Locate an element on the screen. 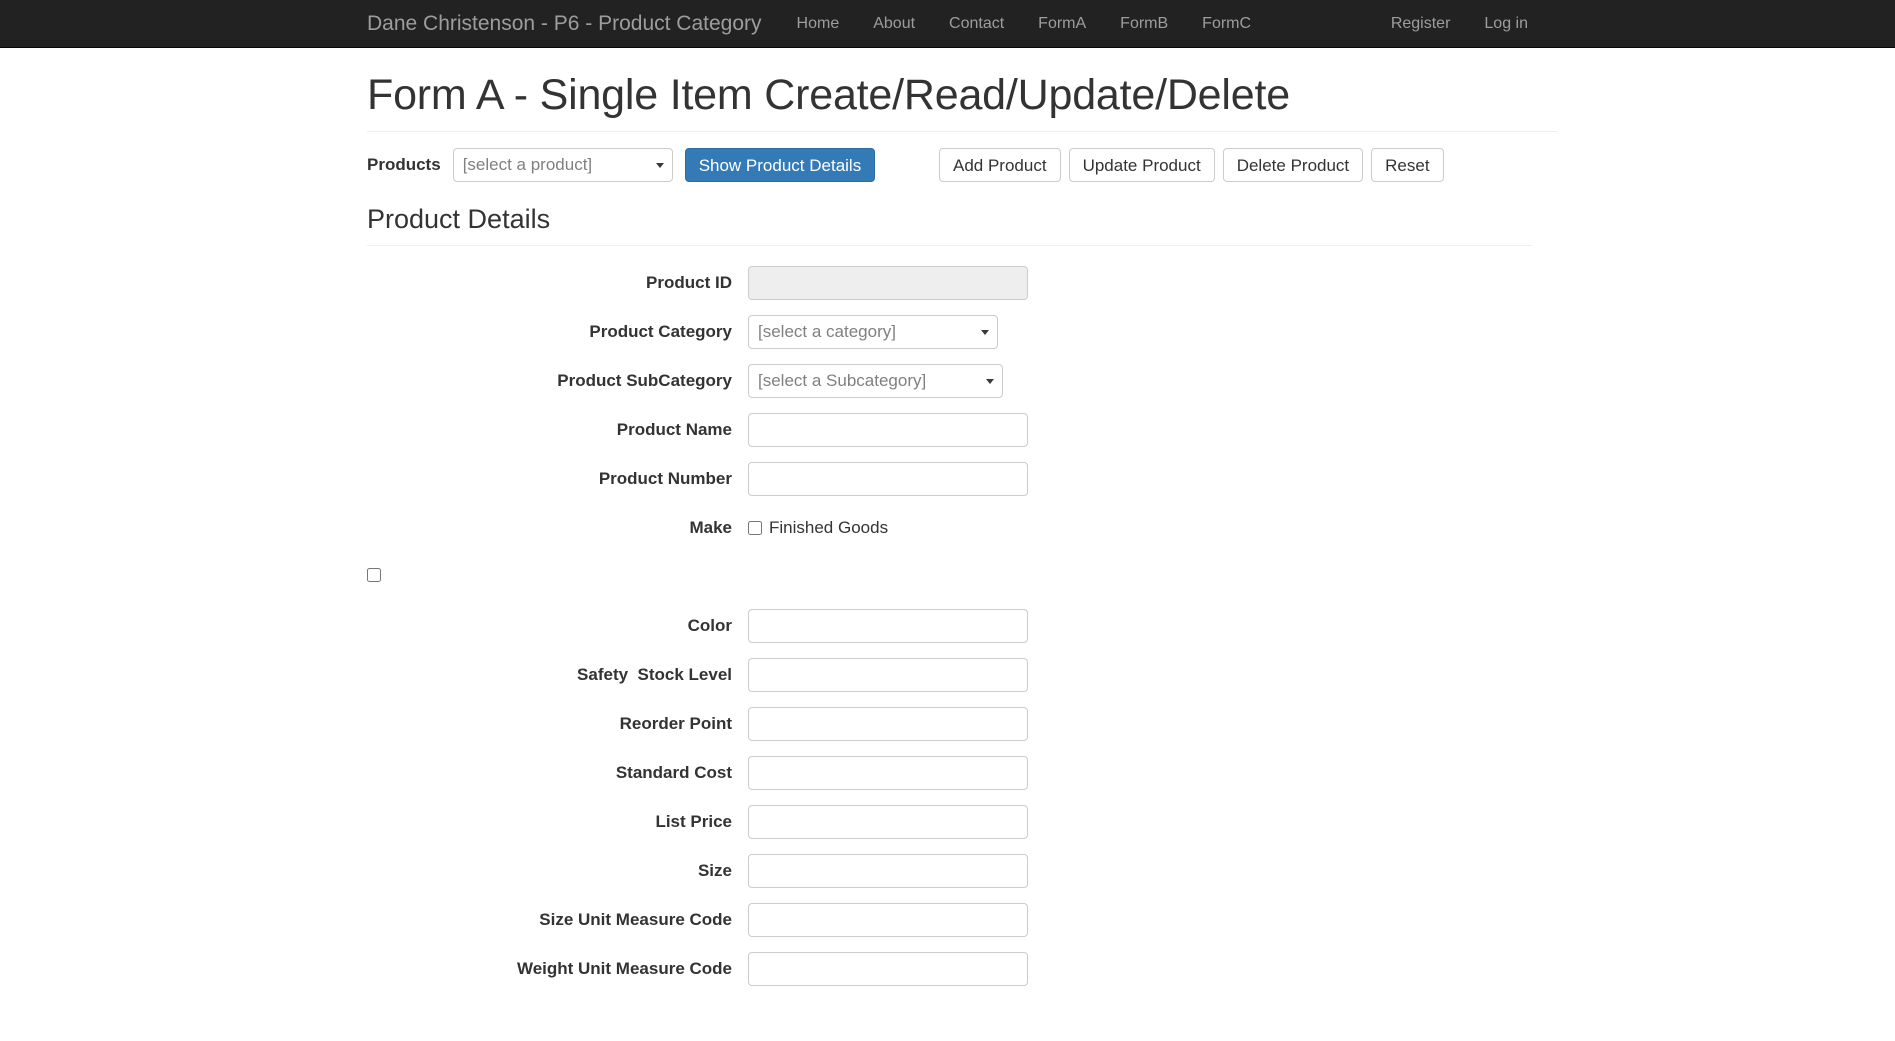 The width and height of the screenshot is (1895, 1041). size-input is located at coordinates (888, 871).